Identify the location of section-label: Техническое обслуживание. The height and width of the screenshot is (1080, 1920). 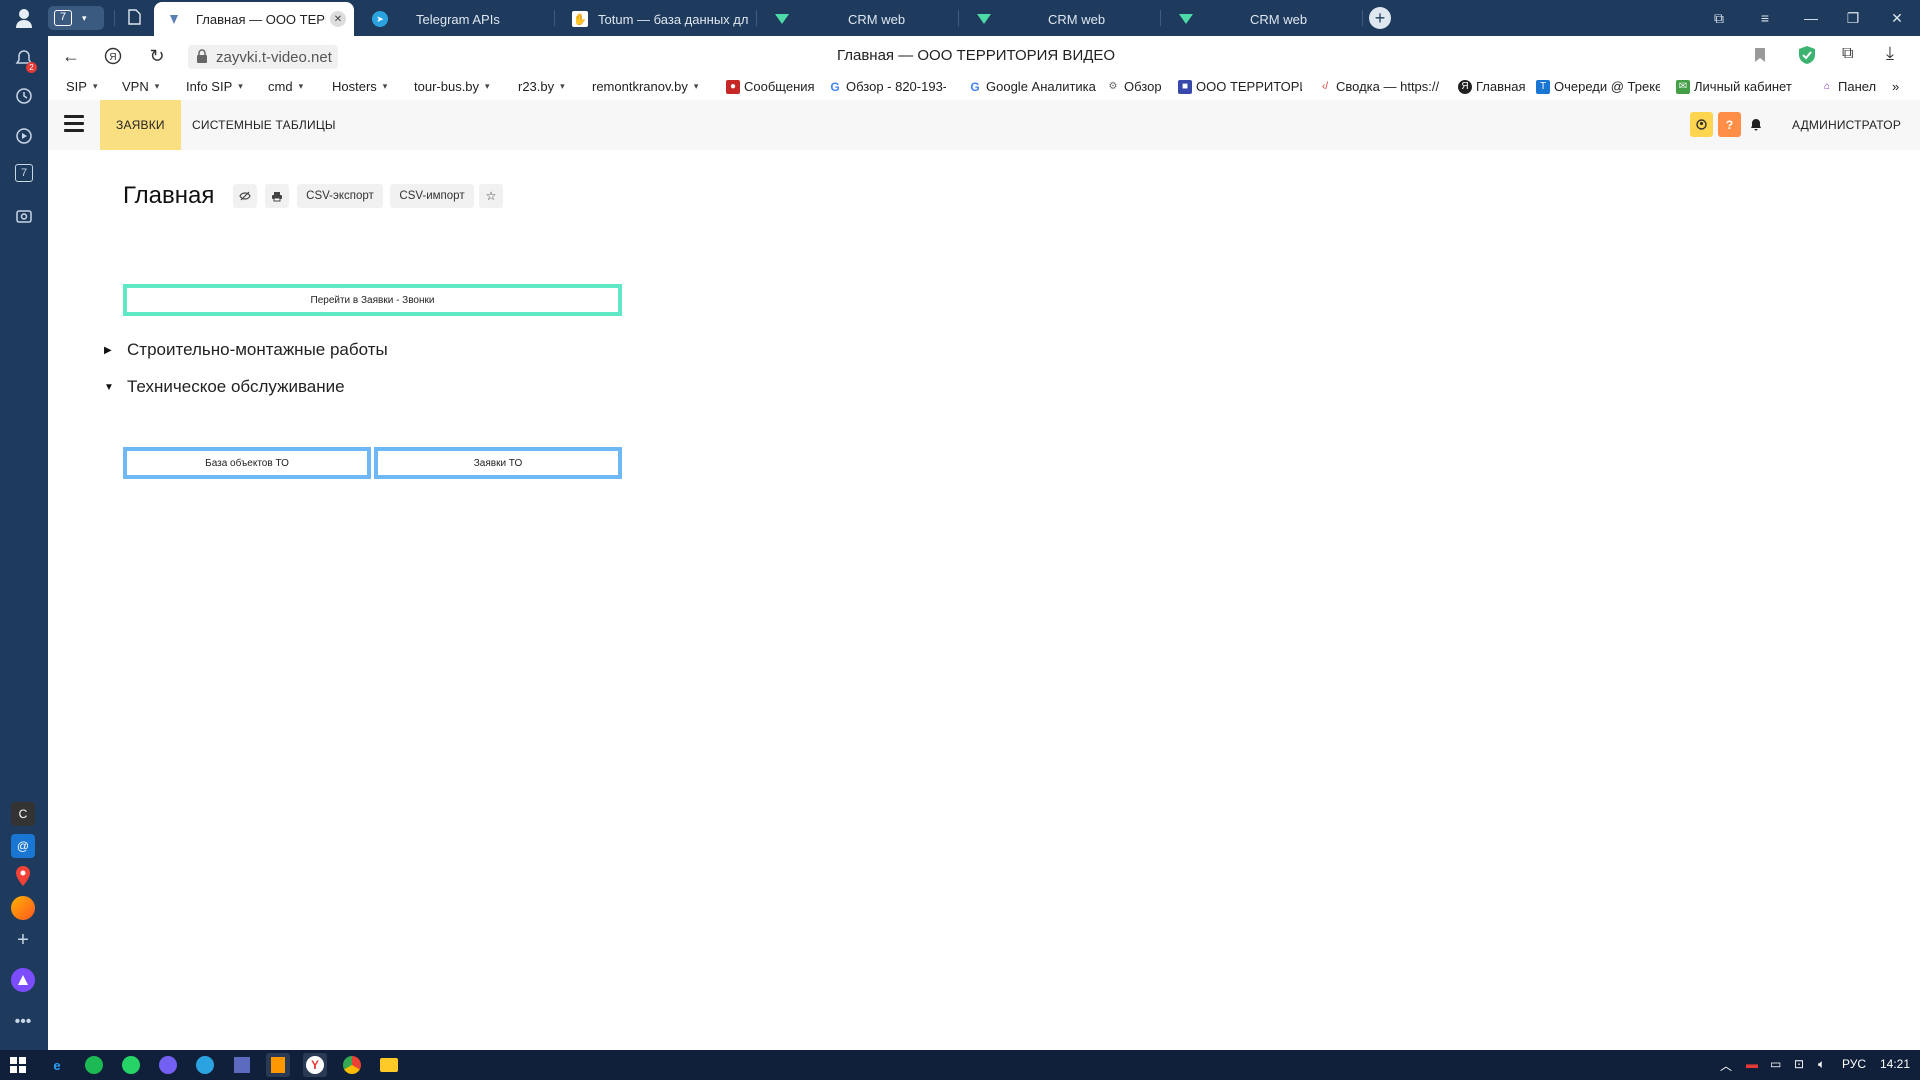
(236, 386).